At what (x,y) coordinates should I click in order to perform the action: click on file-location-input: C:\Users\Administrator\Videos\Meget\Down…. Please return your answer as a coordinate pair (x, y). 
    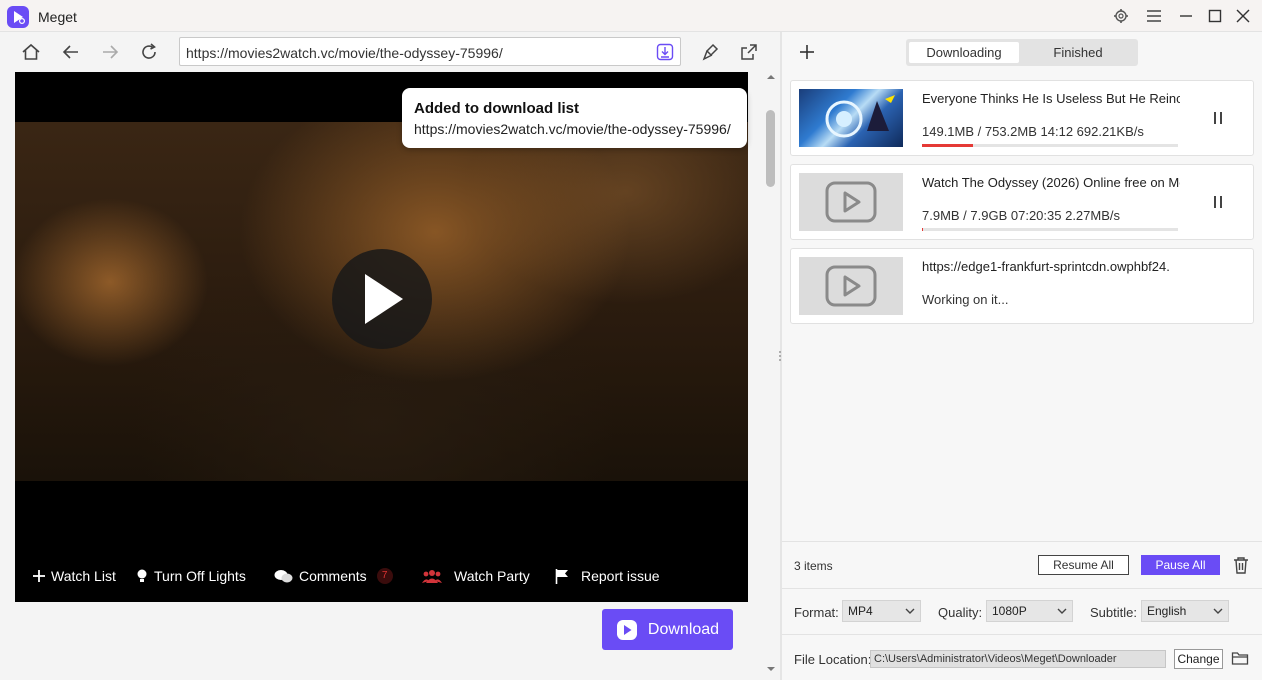
    Looking at the image, I should click on (1018, 659).